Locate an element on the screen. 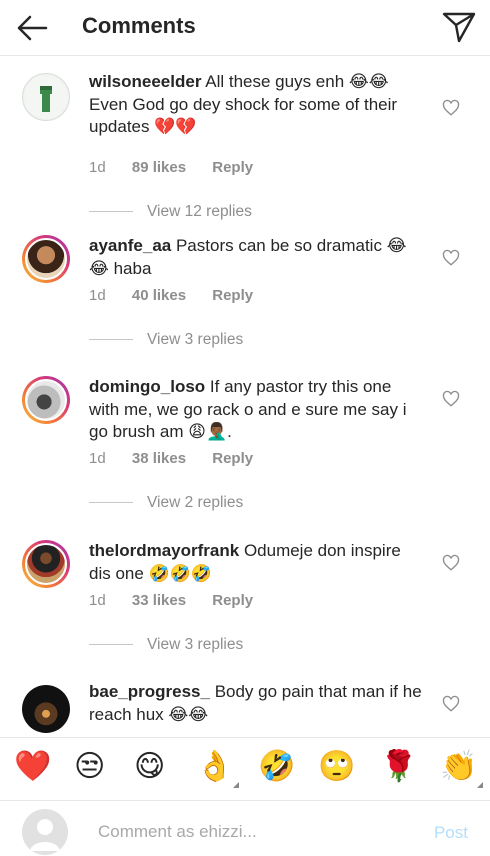  comment-username: domingo_loso is located at coordinates (147, 386).